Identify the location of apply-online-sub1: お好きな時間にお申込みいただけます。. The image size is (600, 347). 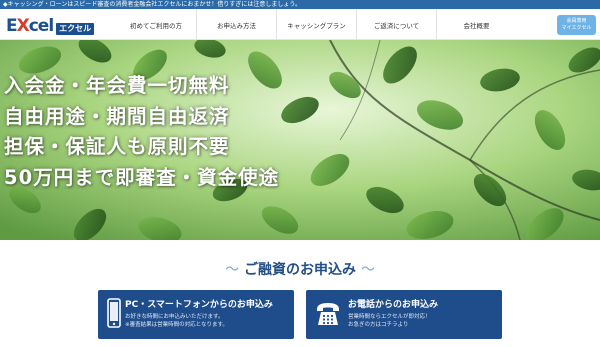
(174, 317).